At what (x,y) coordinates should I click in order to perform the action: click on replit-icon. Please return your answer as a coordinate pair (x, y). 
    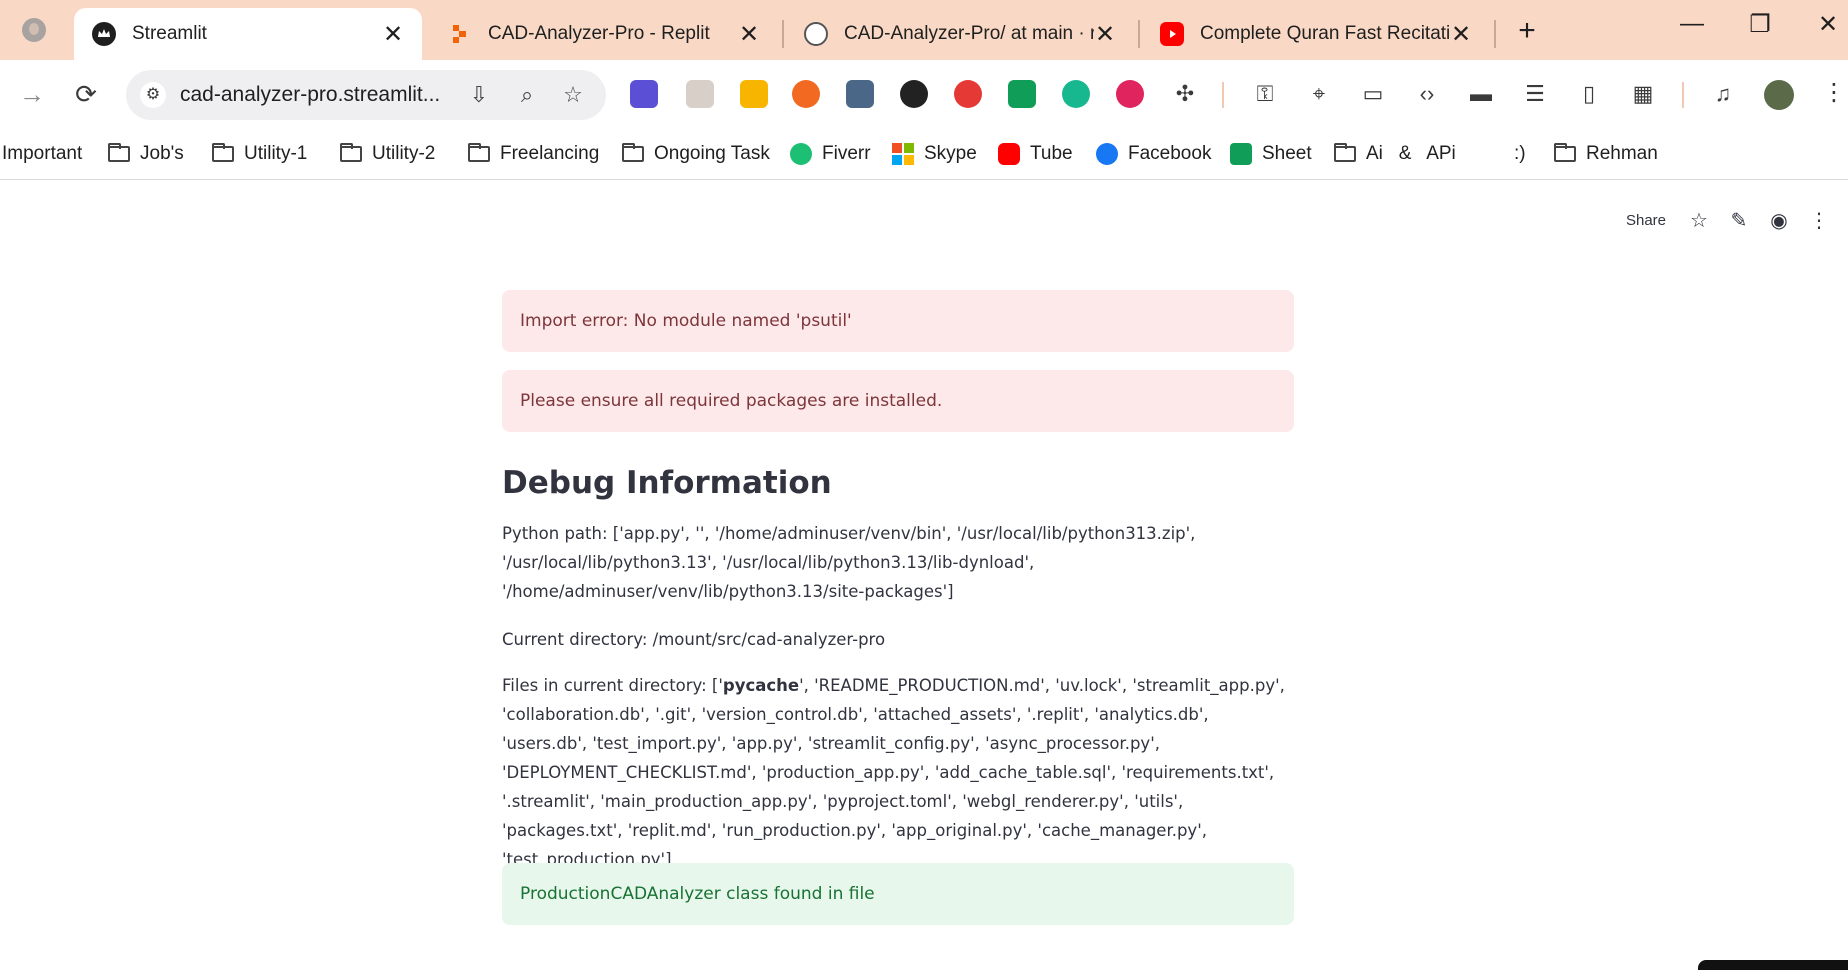
    Looking at the image, I should click on (460, 34).